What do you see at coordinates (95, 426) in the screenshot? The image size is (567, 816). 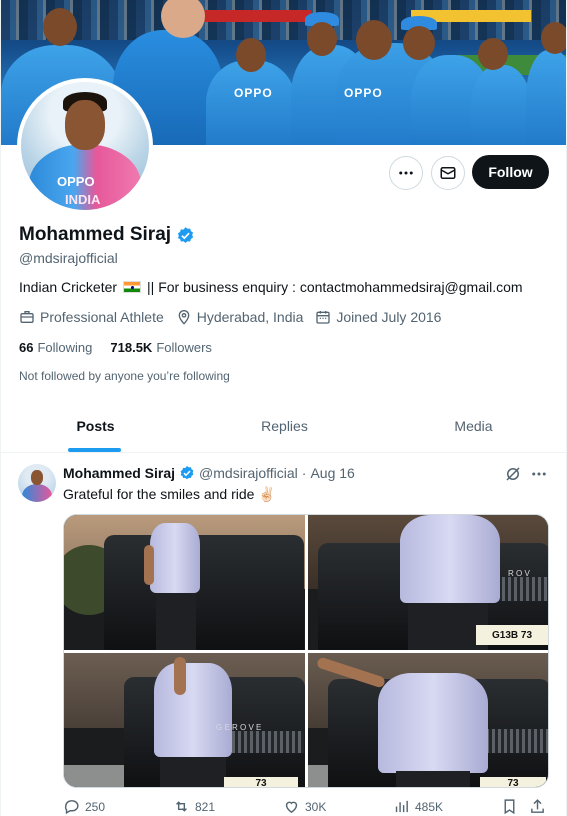 I see `tab-posts: Posts` at bounding box center [95, 426].